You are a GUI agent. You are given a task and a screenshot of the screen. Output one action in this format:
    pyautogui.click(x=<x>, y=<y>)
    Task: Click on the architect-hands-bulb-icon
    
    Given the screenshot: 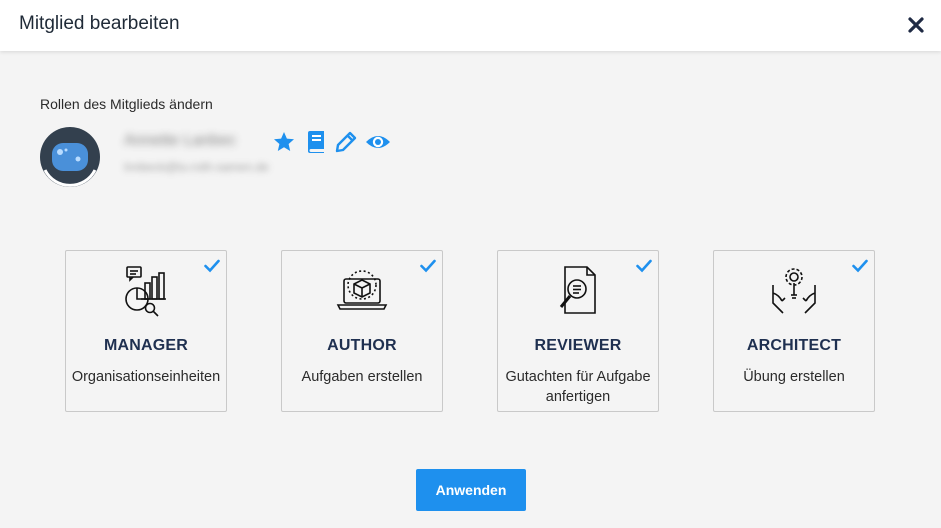 What is the action you would take?
    pyautogui.click(x=794, y=291)
    